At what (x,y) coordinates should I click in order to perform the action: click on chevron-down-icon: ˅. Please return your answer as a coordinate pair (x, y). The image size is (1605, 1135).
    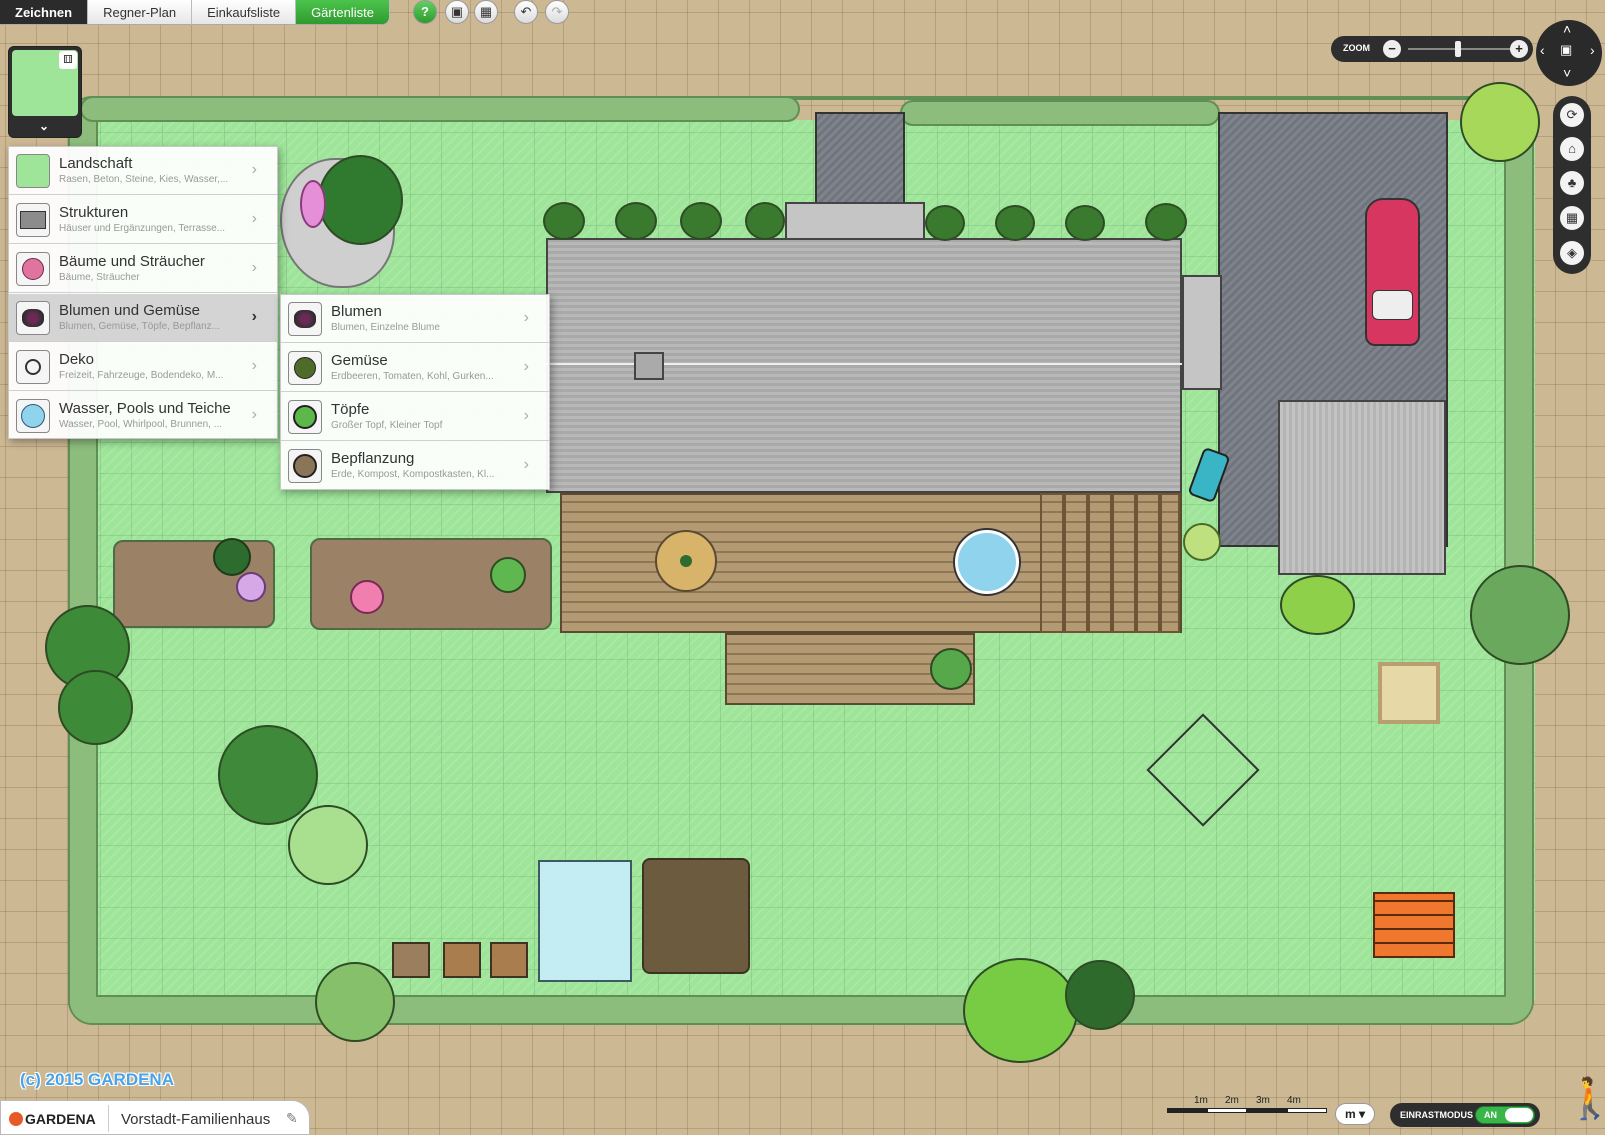
    Looking at the image, I should click on (1567, 73).